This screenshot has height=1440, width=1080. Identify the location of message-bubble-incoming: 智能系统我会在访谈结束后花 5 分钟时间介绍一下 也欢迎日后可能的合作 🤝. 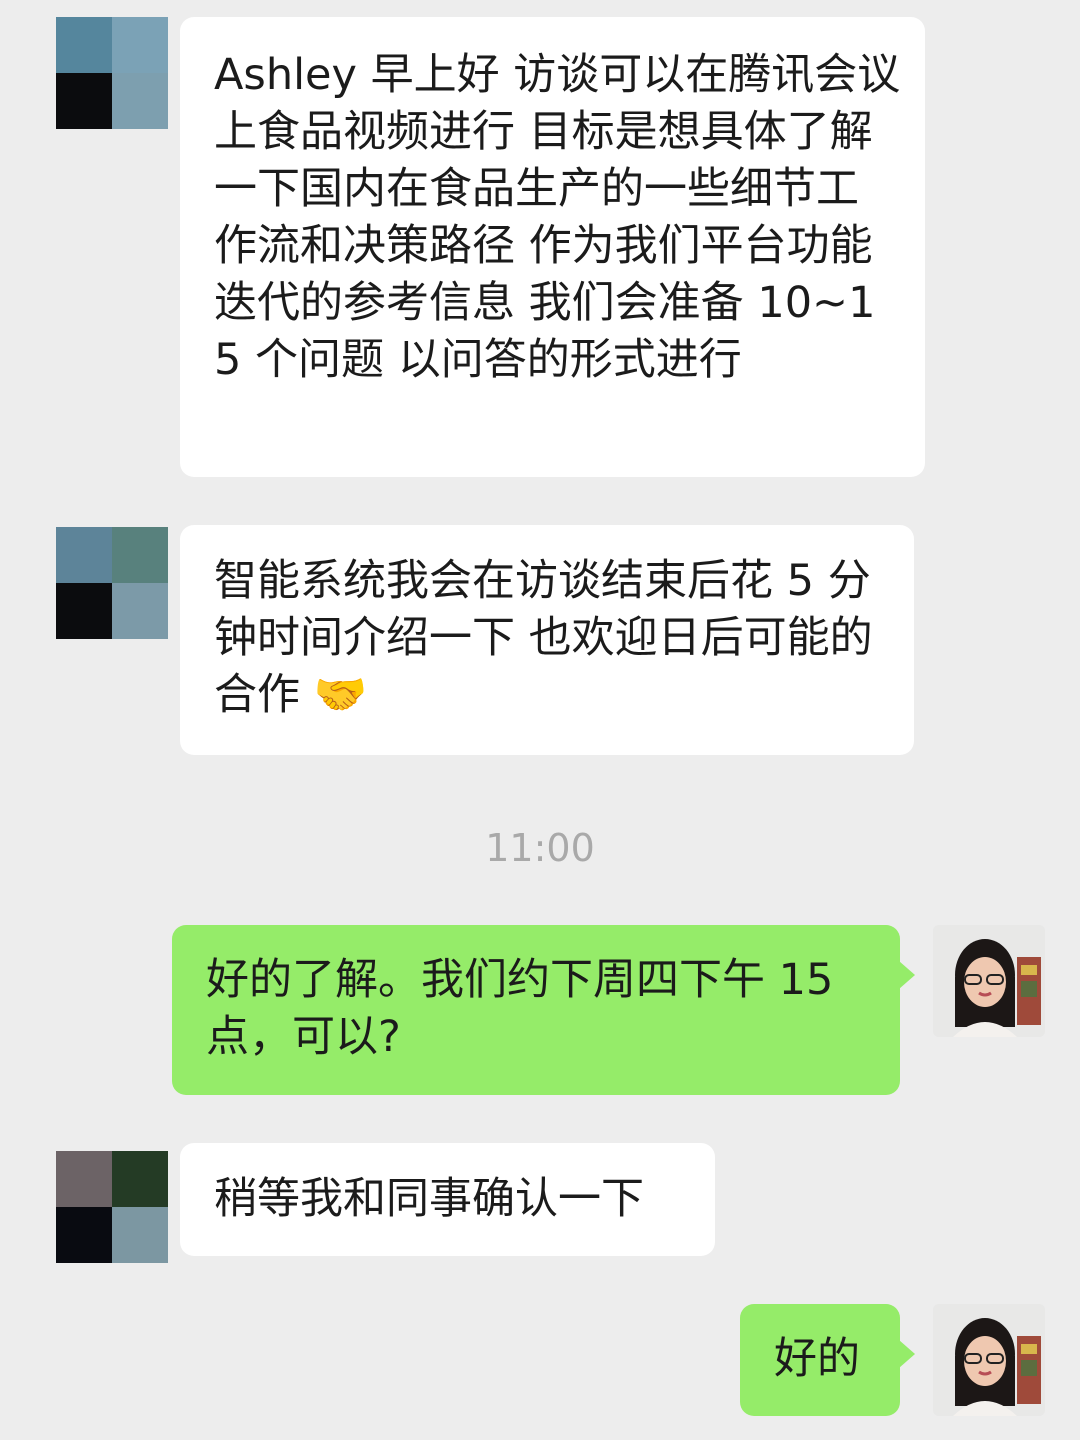
(547, 640).